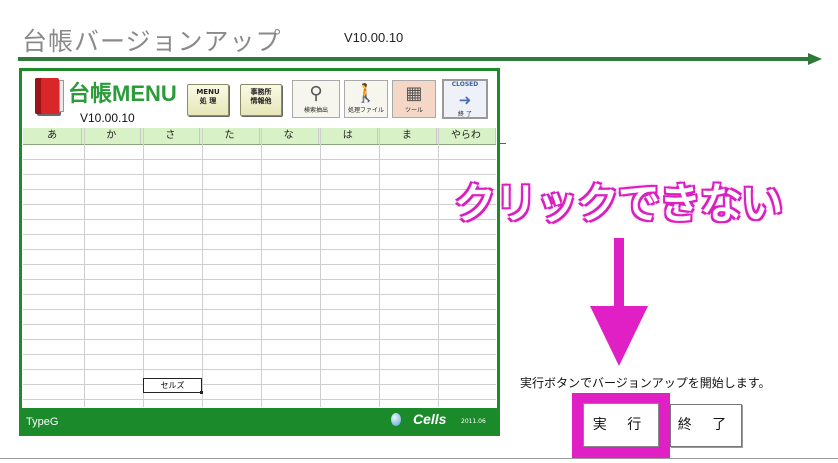 Image resolution: width=838 pixels, height=463 pixels. What do you see at coordinates (61, 96) in the screenshot?
I see `book-page-icon` at bounding box center [61, 96].